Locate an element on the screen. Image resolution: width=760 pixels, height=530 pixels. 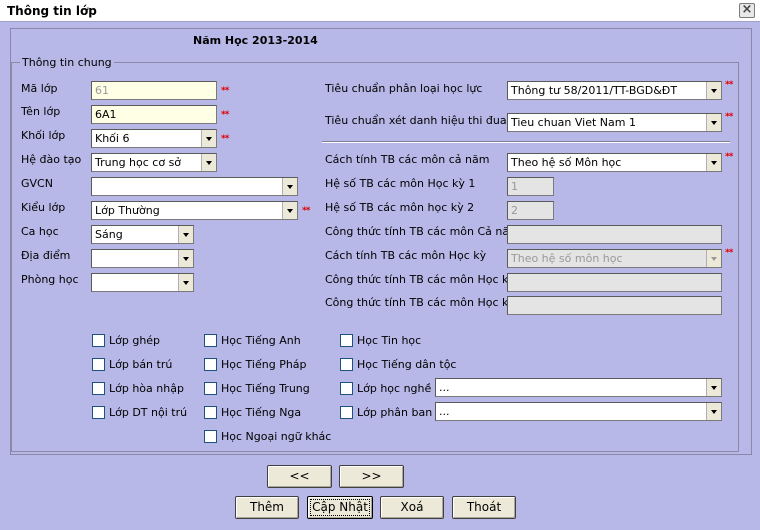
checkbox-hoc-tieng-nga is located at coordinates (210, 412).